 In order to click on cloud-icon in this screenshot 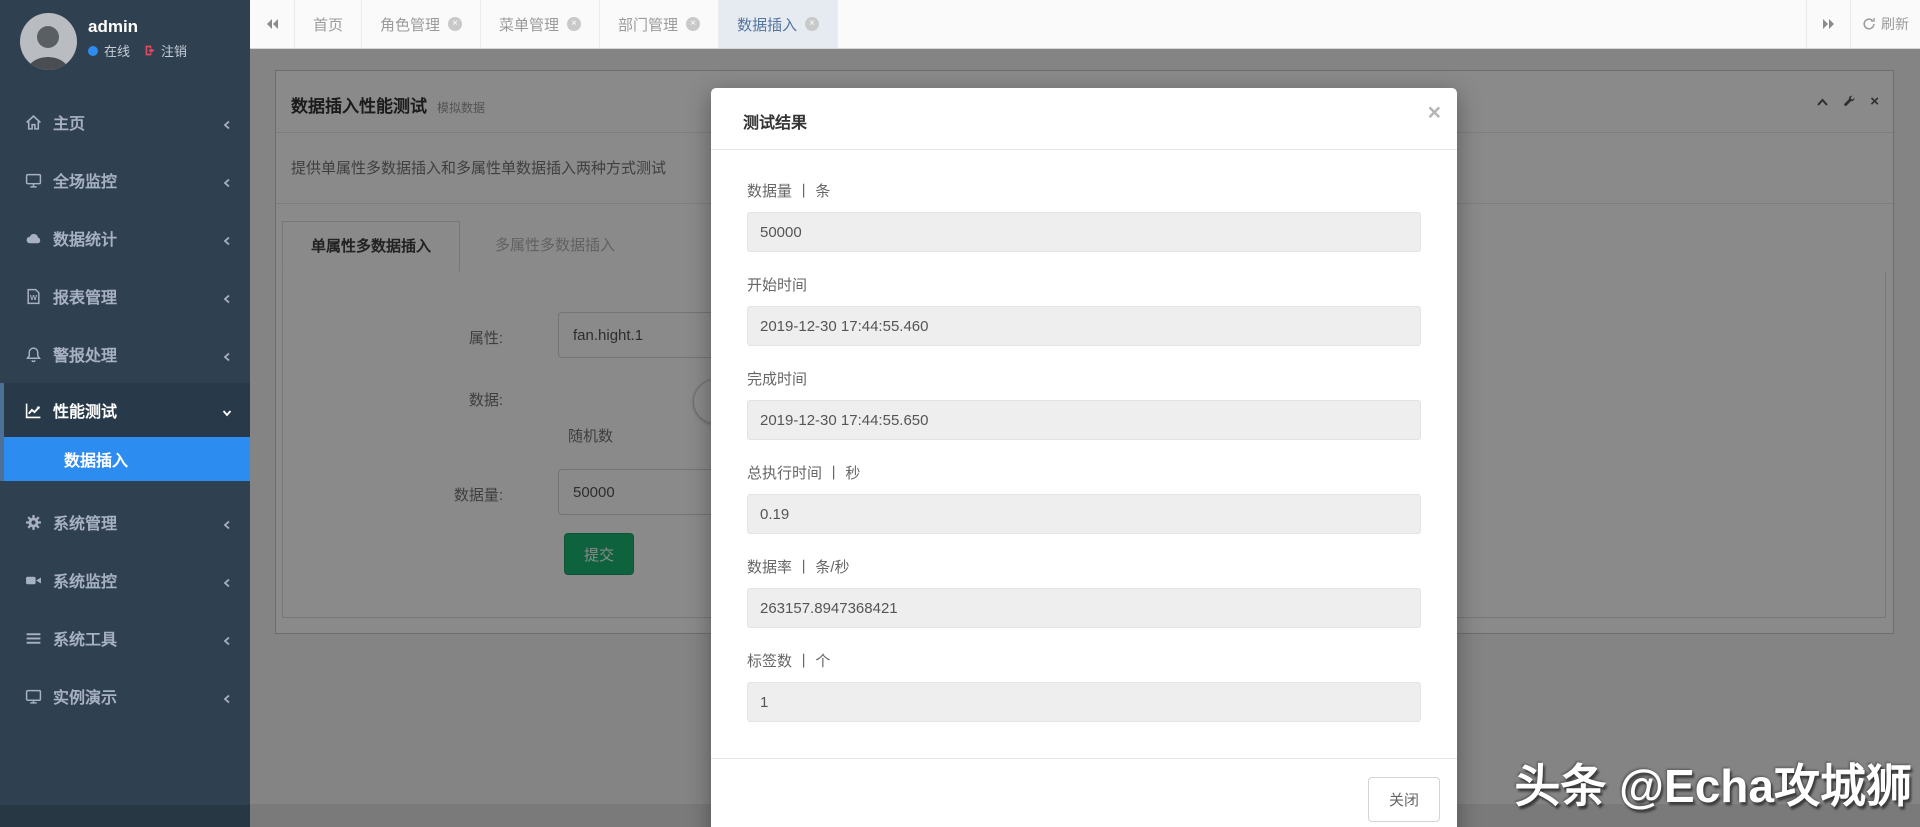, I will do `click(39, 238)`.